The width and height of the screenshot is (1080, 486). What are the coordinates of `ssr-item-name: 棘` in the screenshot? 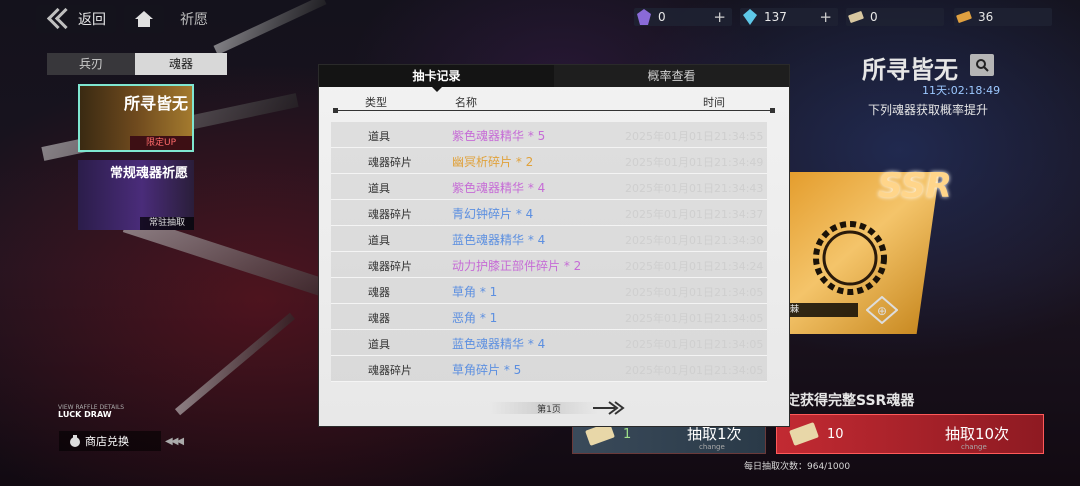 It's located at (821, 310).